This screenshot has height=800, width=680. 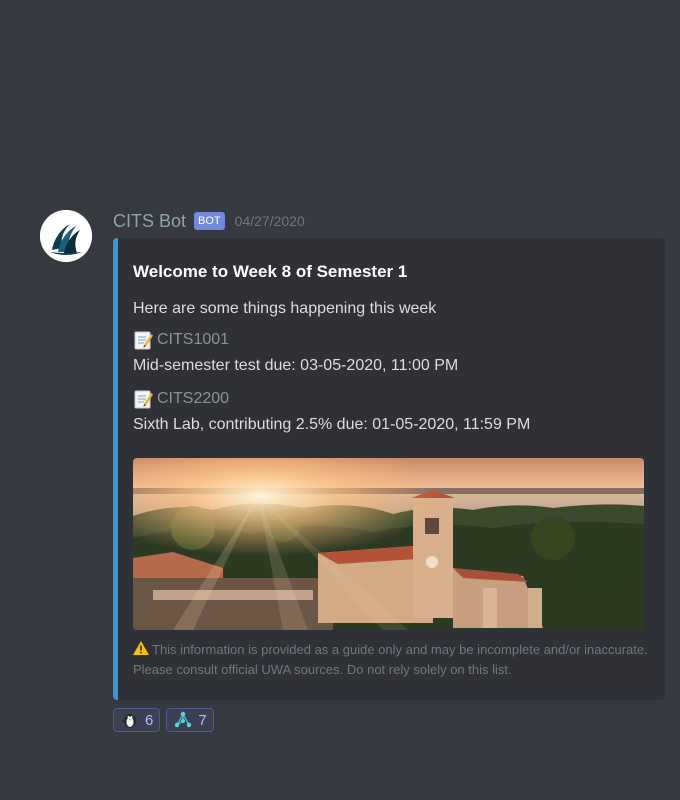 I want to click on swan-logo-icon, so click(x=66, y=236).